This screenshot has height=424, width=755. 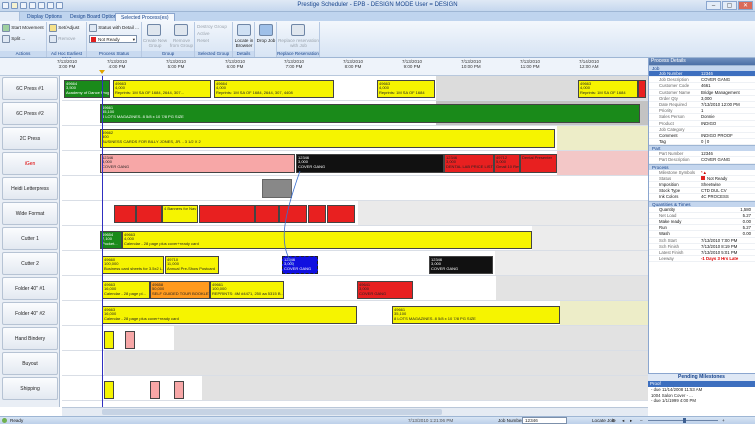 What do you see at coordinates (266, 30) in the screenshot?
I see `drop-job-icon` at bounding box center [266, 30].